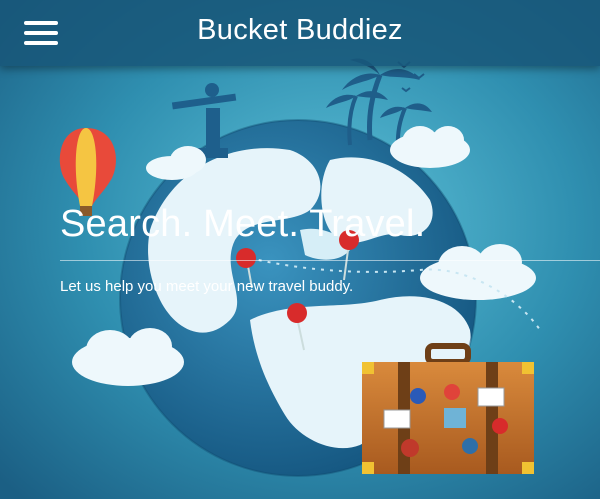  Describe the element at coordinates (330, 260) in the screenshot. I see `divider` at that location.